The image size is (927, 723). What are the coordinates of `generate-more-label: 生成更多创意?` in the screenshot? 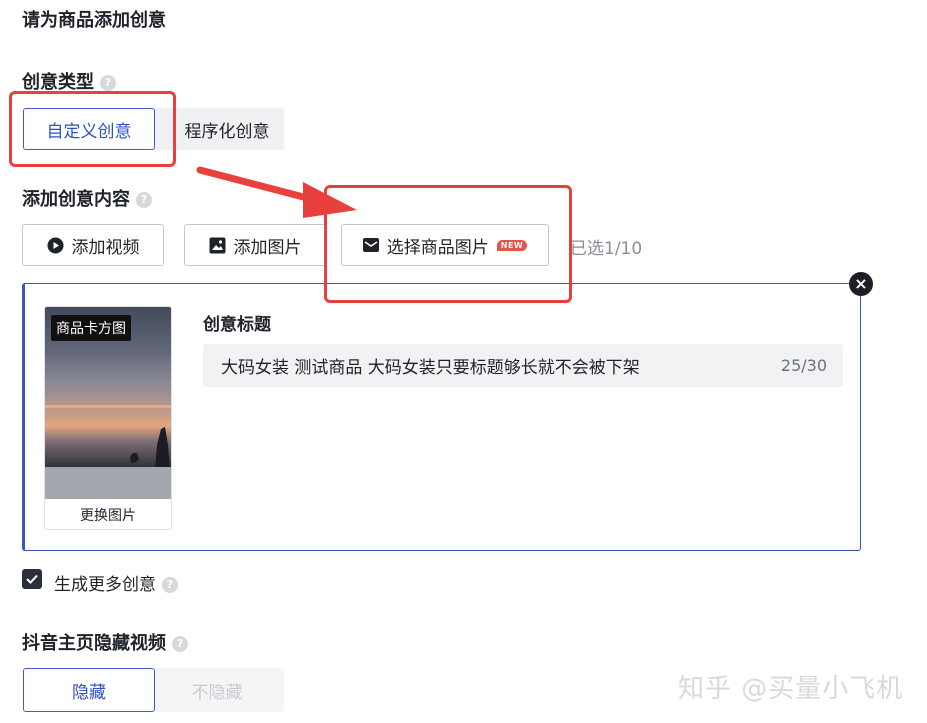 It's located at (116, 582).